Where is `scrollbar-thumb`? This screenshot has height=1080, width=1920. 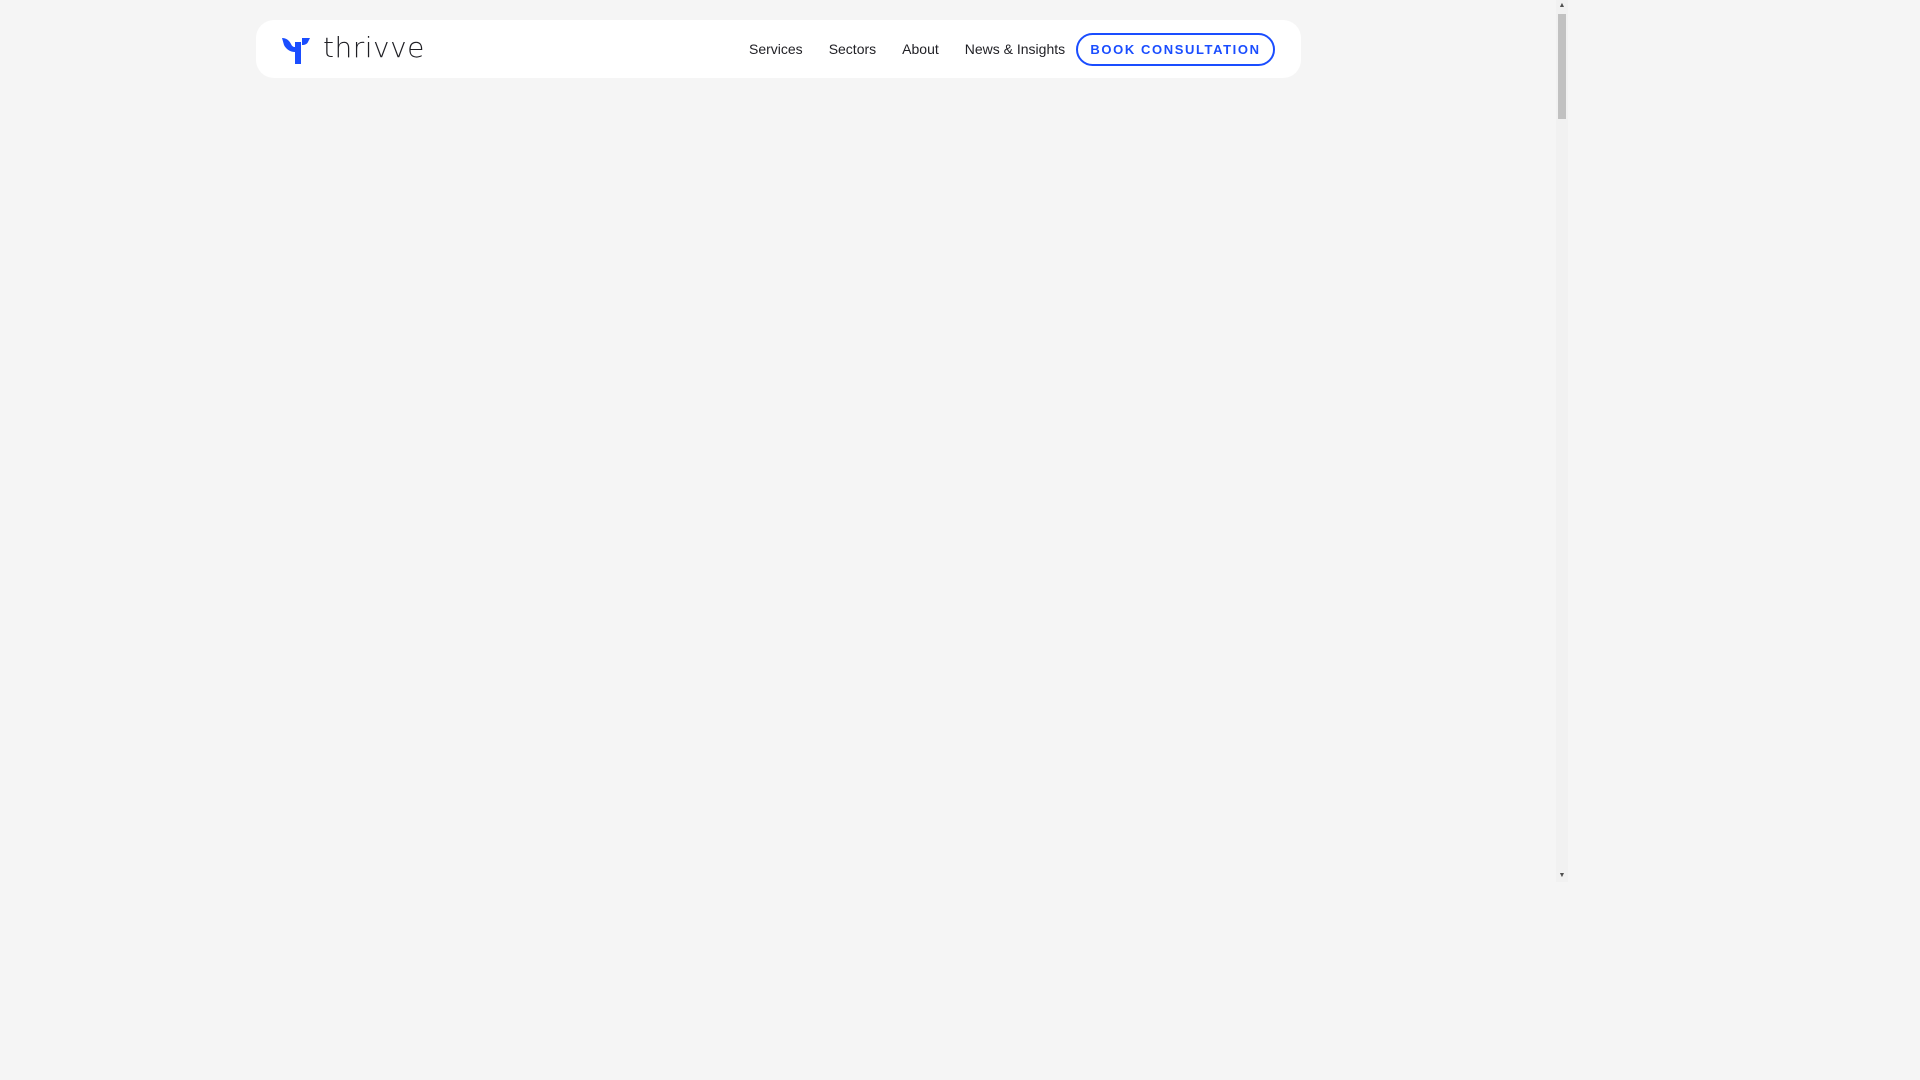
scrollbar-thumb is located at coordinates (1562, 66).